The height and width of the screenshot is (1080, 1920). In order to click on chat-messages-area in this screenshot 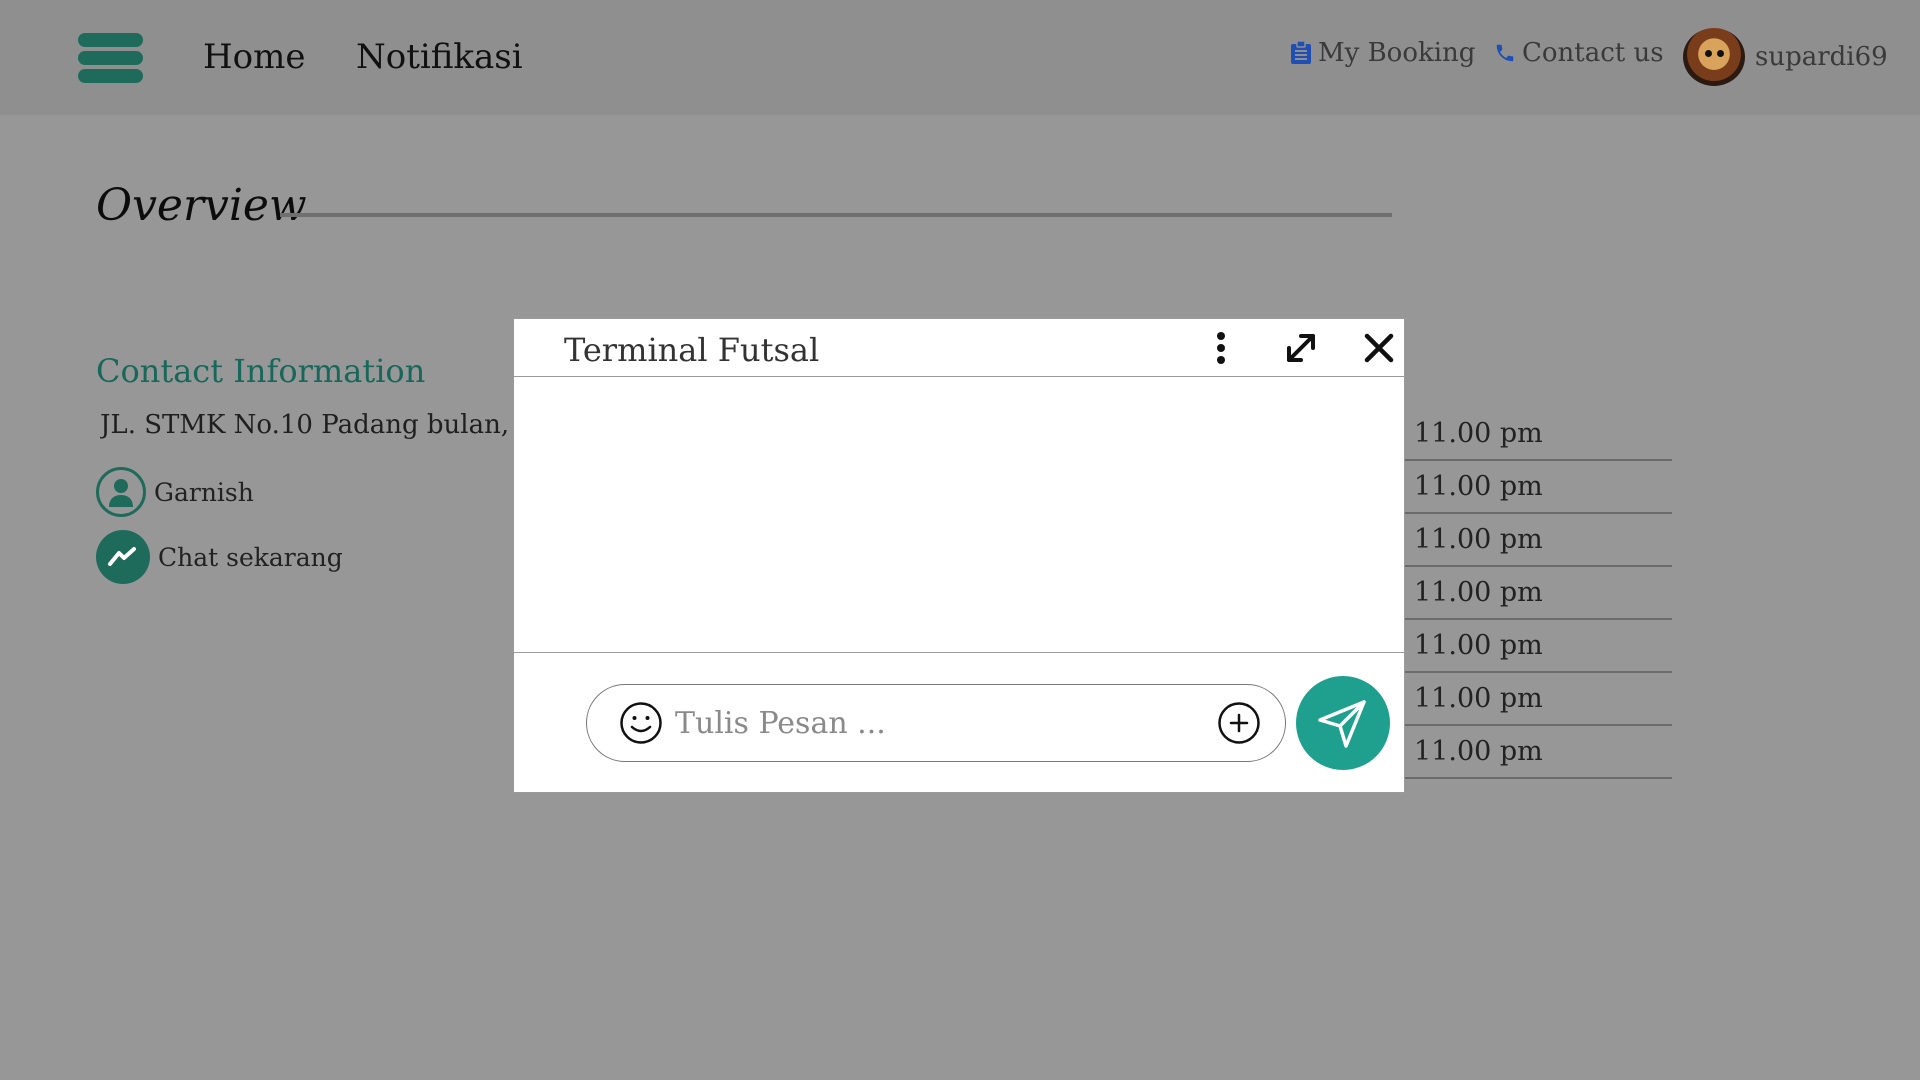, I will do `click(959, 515)`.